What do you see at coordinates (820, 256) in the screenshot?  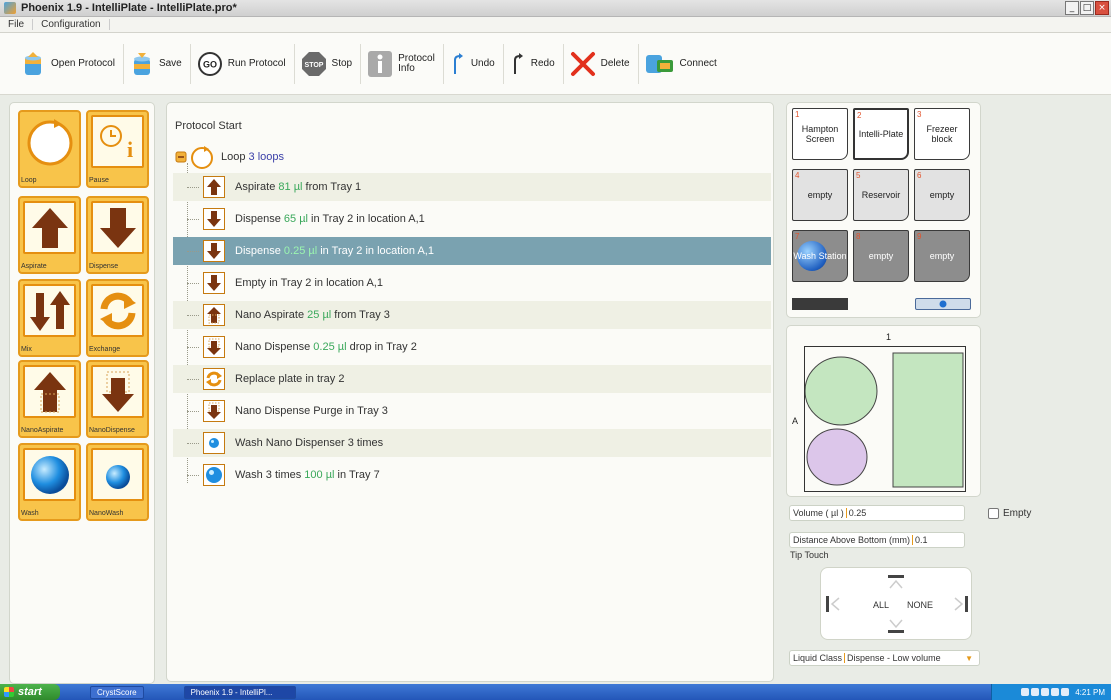 I see `tray-slot: 7 Wash Station` at bounding box center [820, 256].